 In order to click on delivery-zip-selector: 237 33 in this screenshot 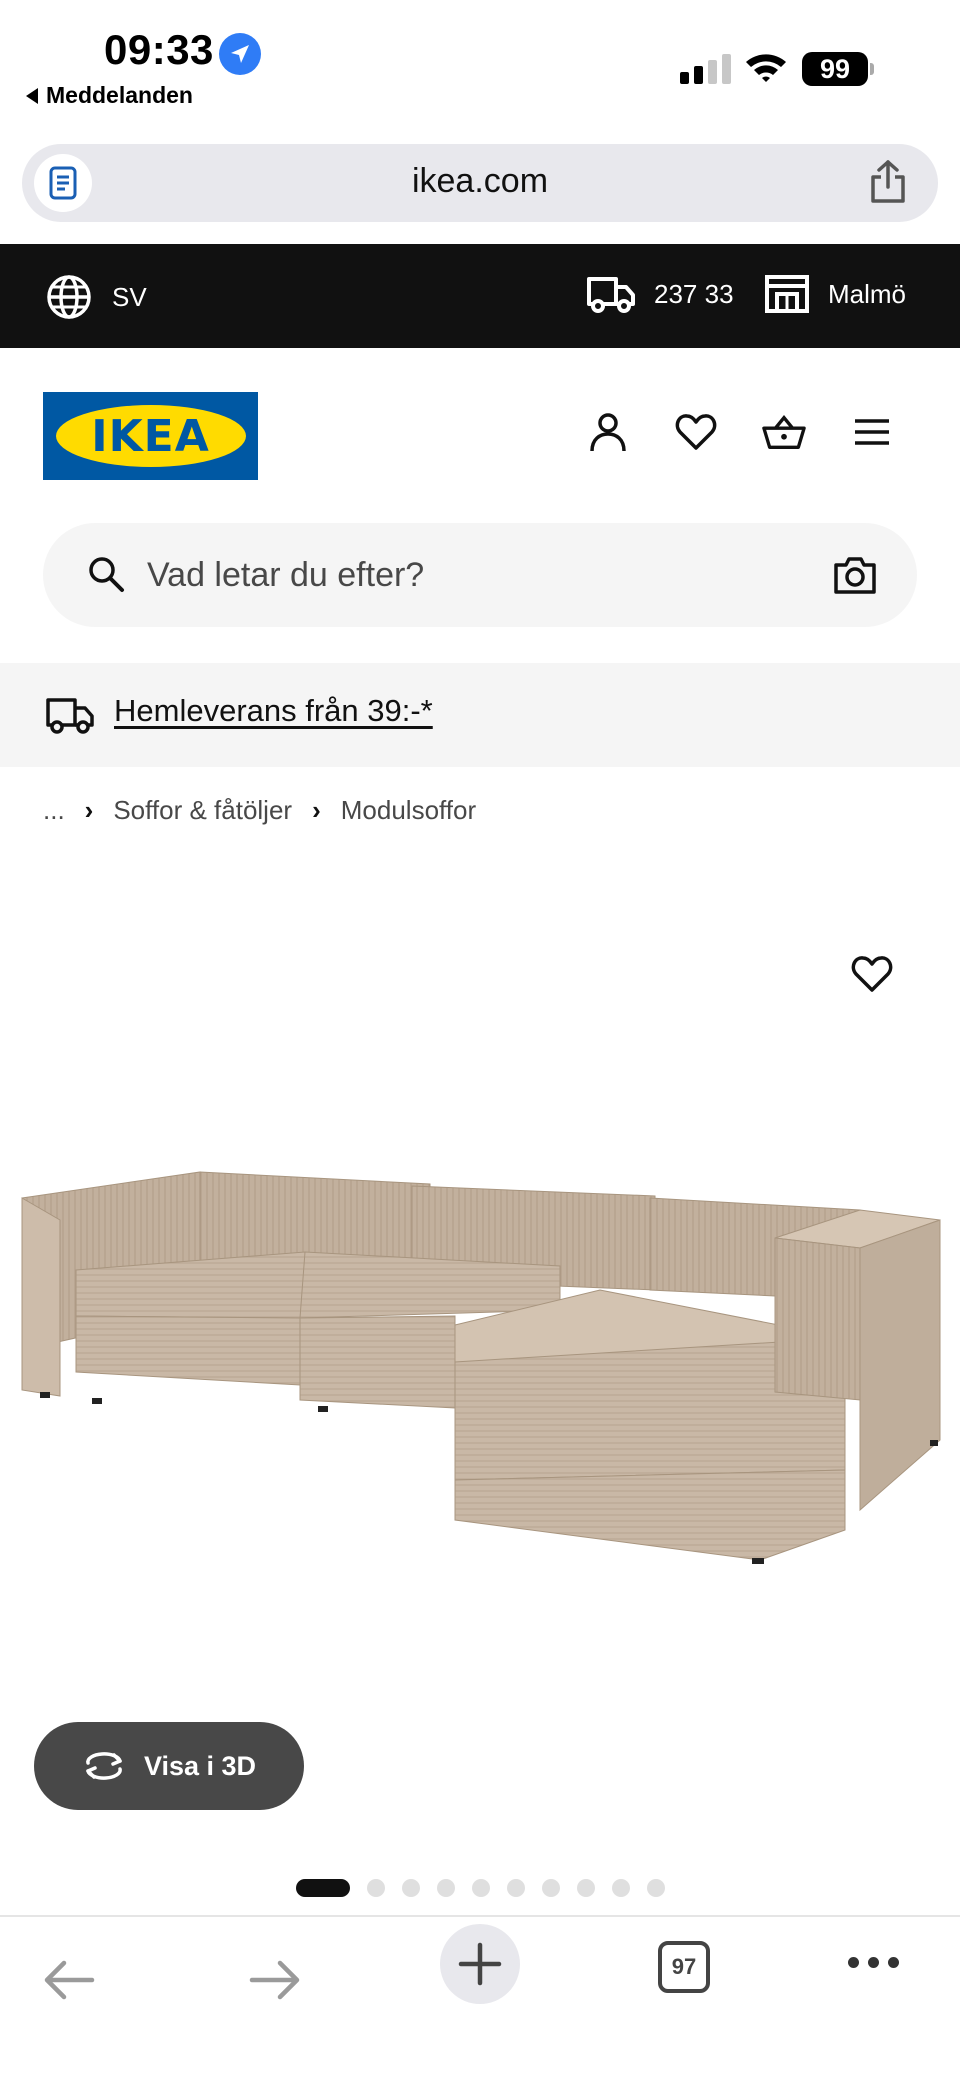, I will do `click(660, 294)`.